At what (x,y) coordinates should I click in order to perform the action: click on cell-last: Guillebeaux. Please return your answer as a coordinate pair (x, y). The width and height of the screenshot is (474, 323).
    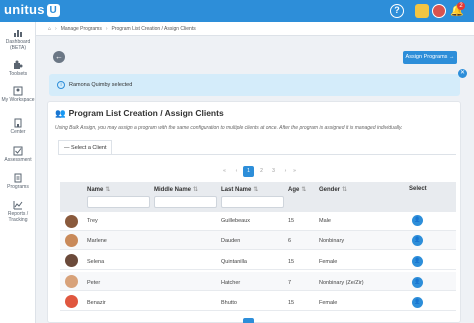
    Looking at the image, I should click on (236, 221).